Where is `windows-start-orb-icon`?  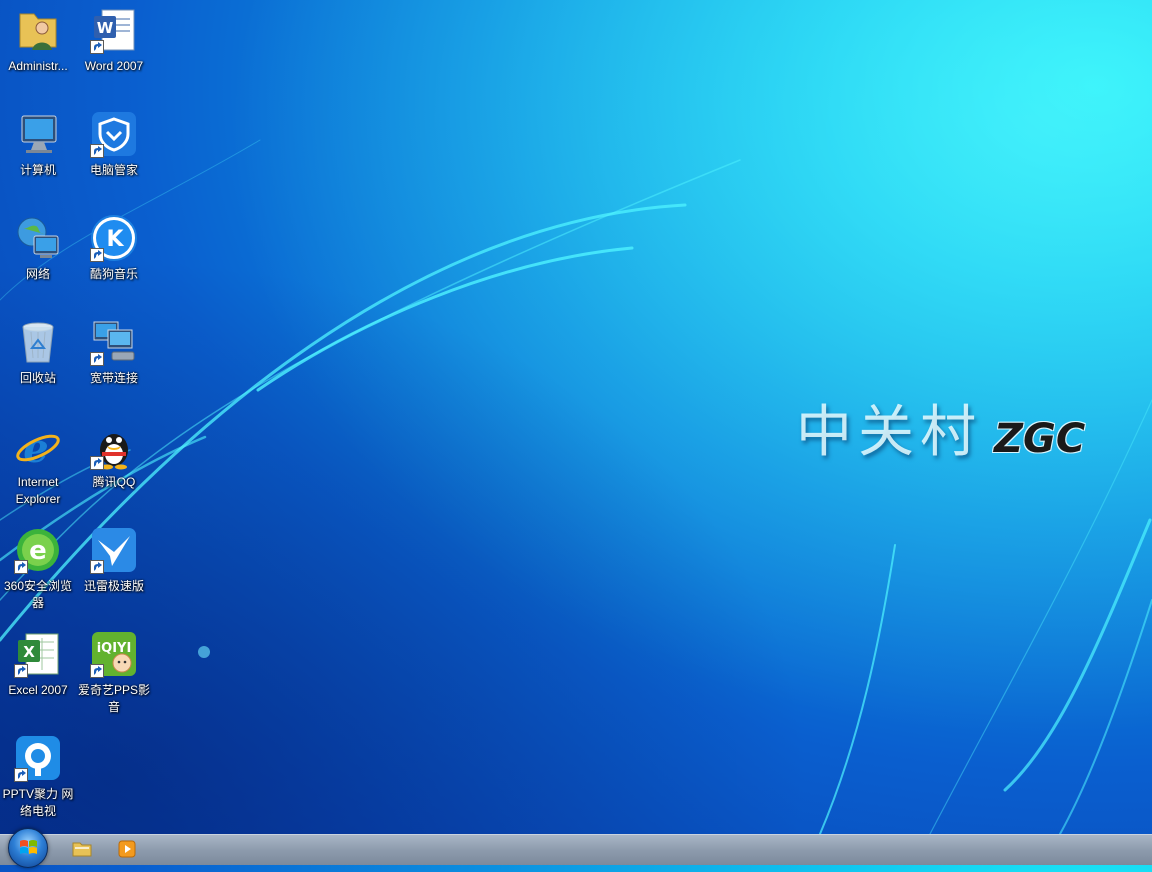
windows-start-orb-icon is located at coordinates (28, 848).